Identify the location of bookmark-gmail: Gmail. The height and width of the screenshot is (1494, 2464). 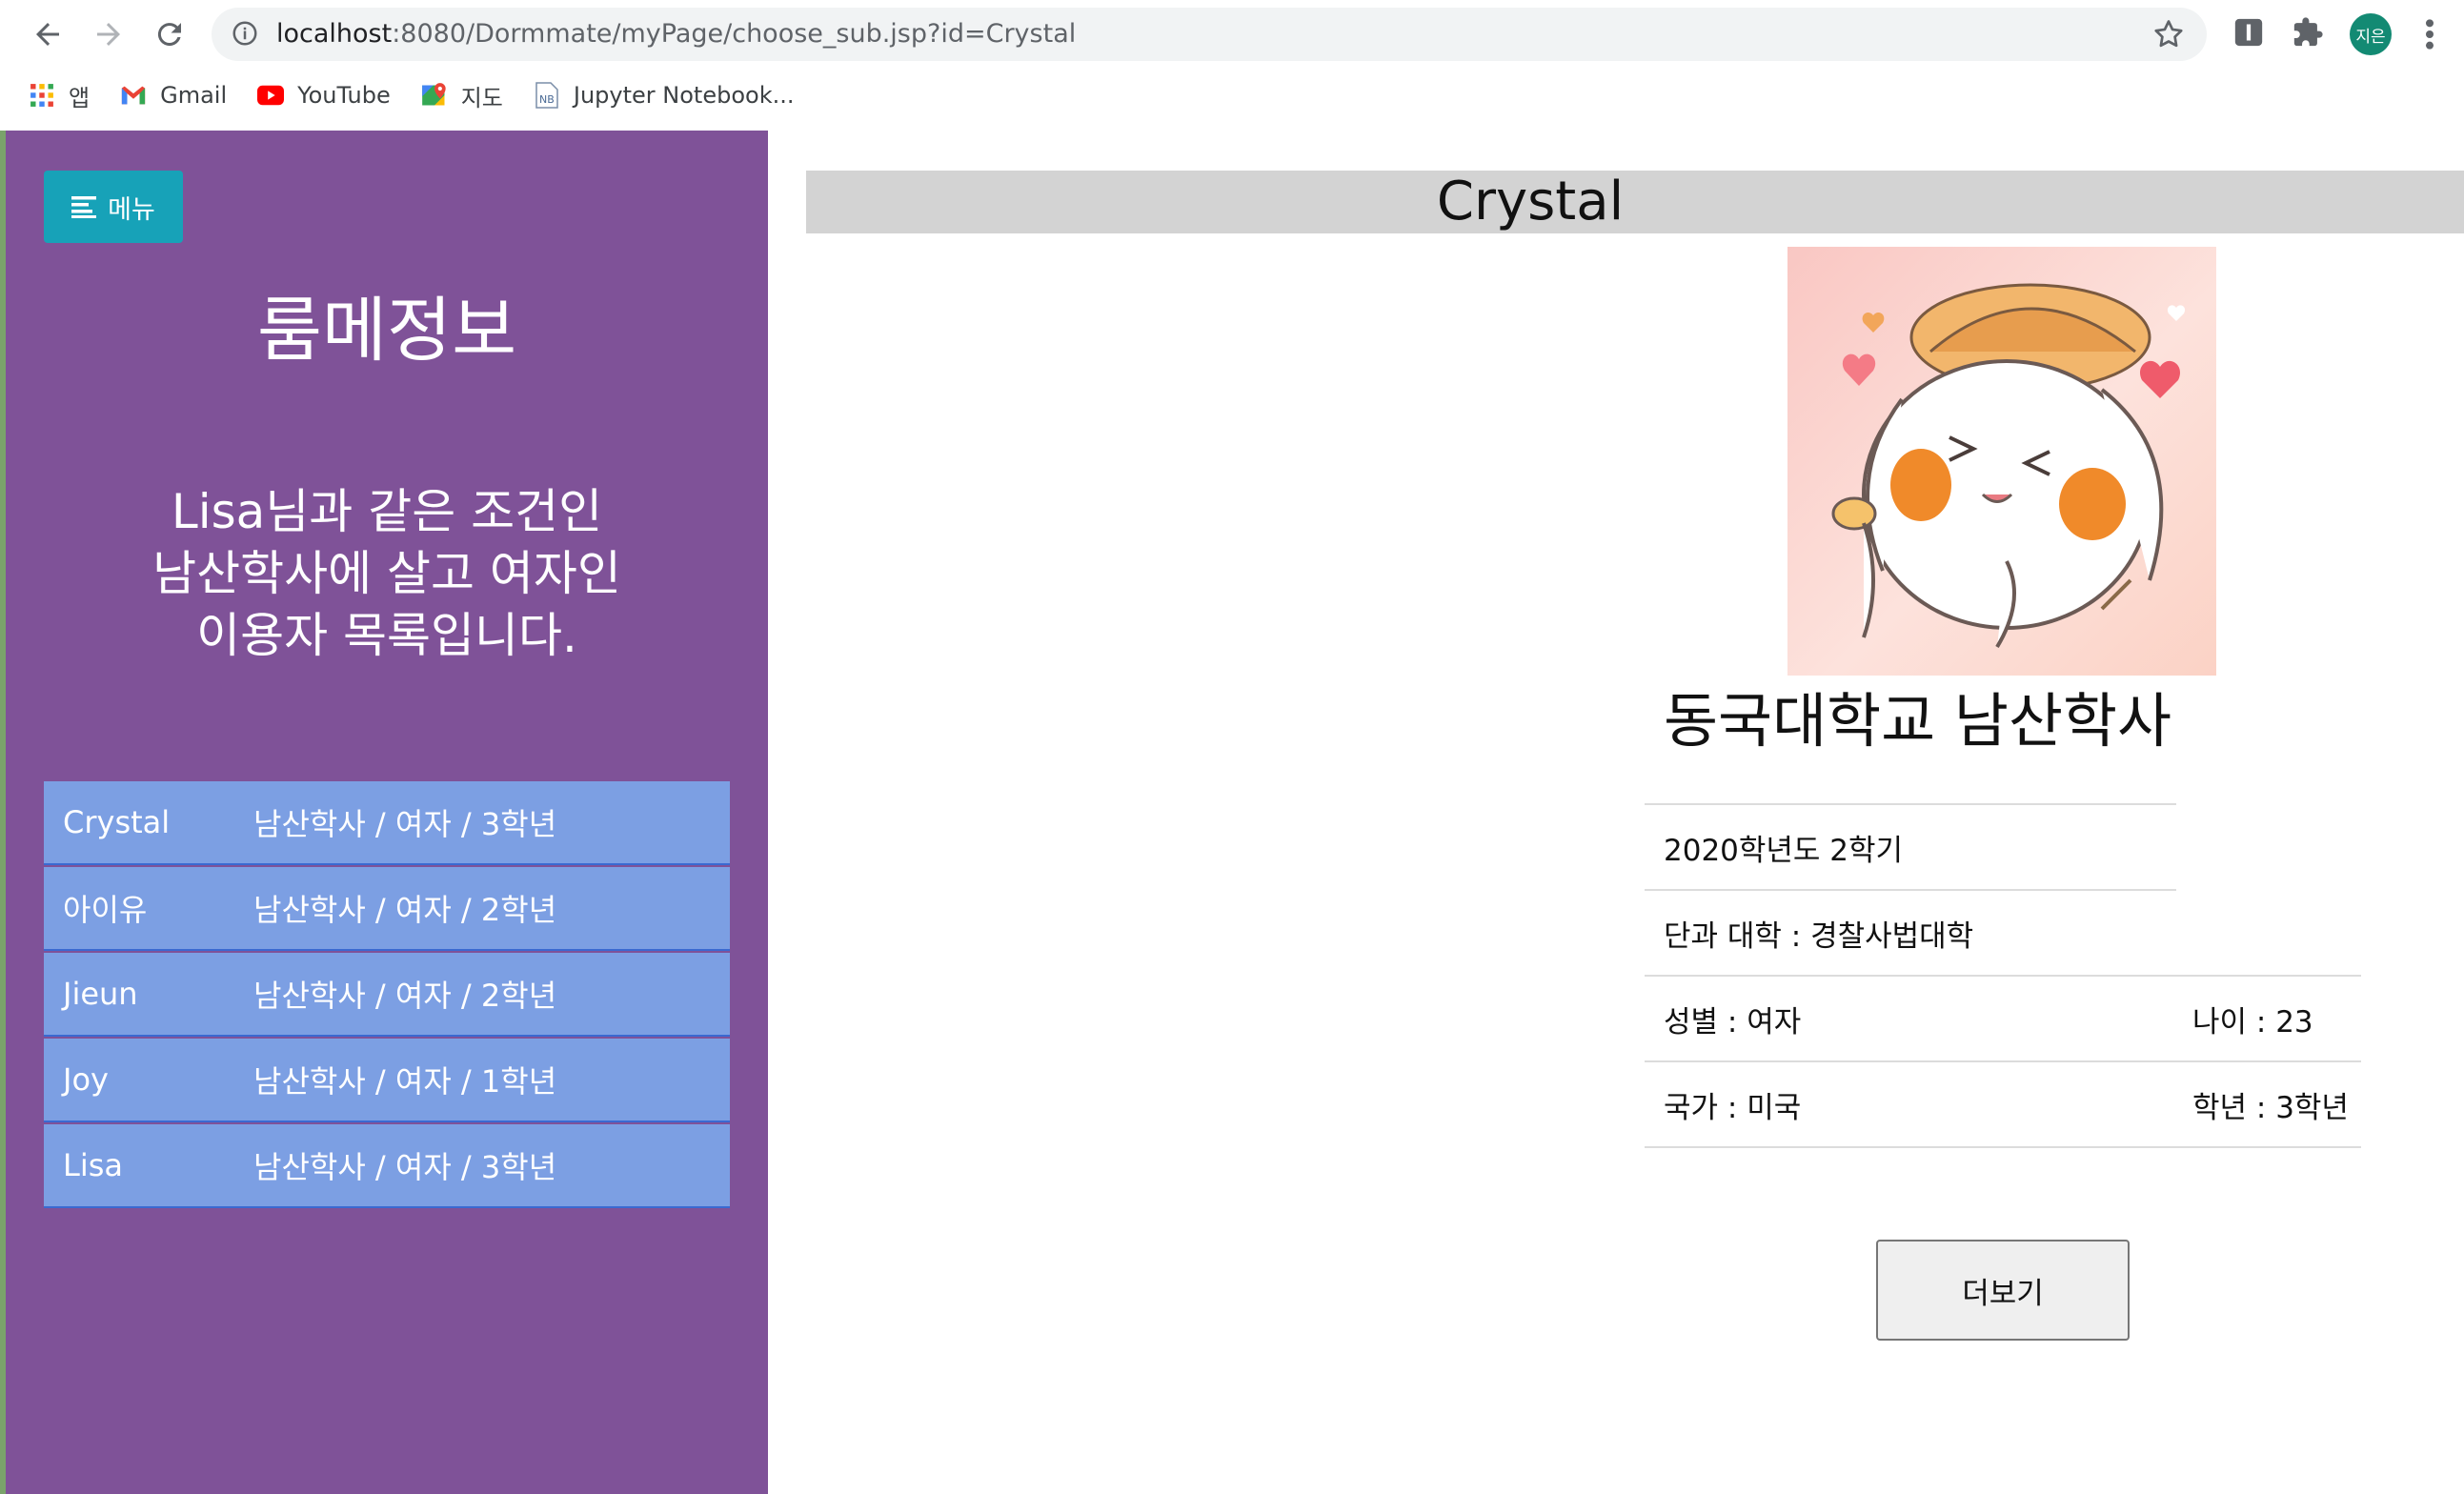
(173, 95).